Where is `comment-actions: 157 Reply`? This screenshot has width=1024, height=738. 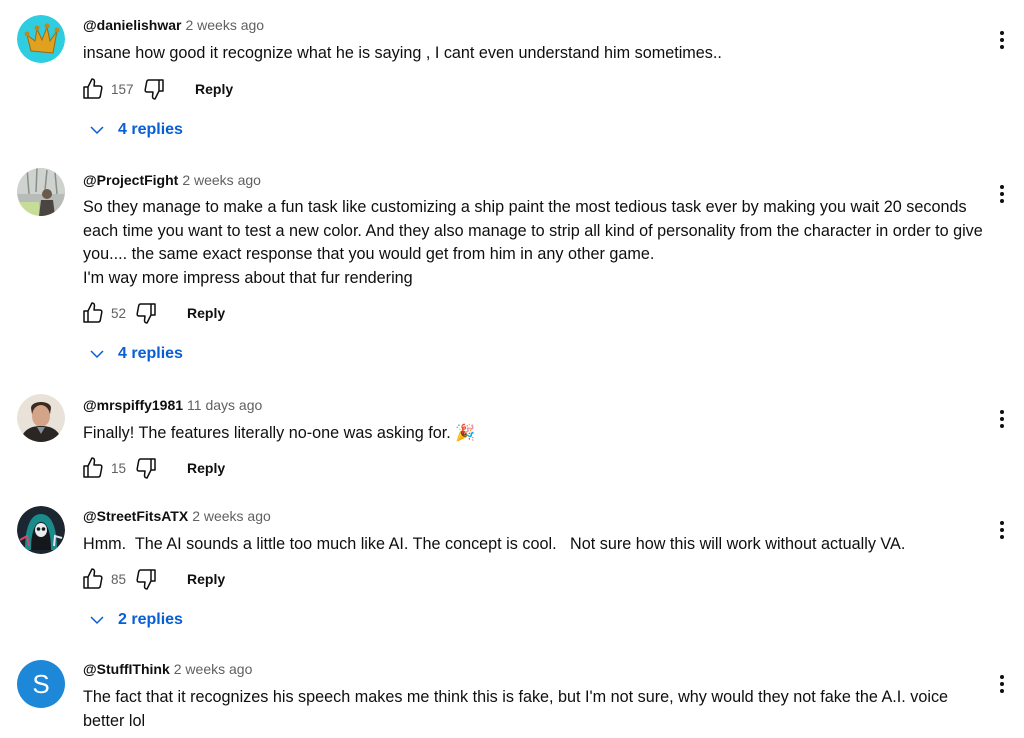 comment-actions: 157 Reply is located at coordinates (156, 89).